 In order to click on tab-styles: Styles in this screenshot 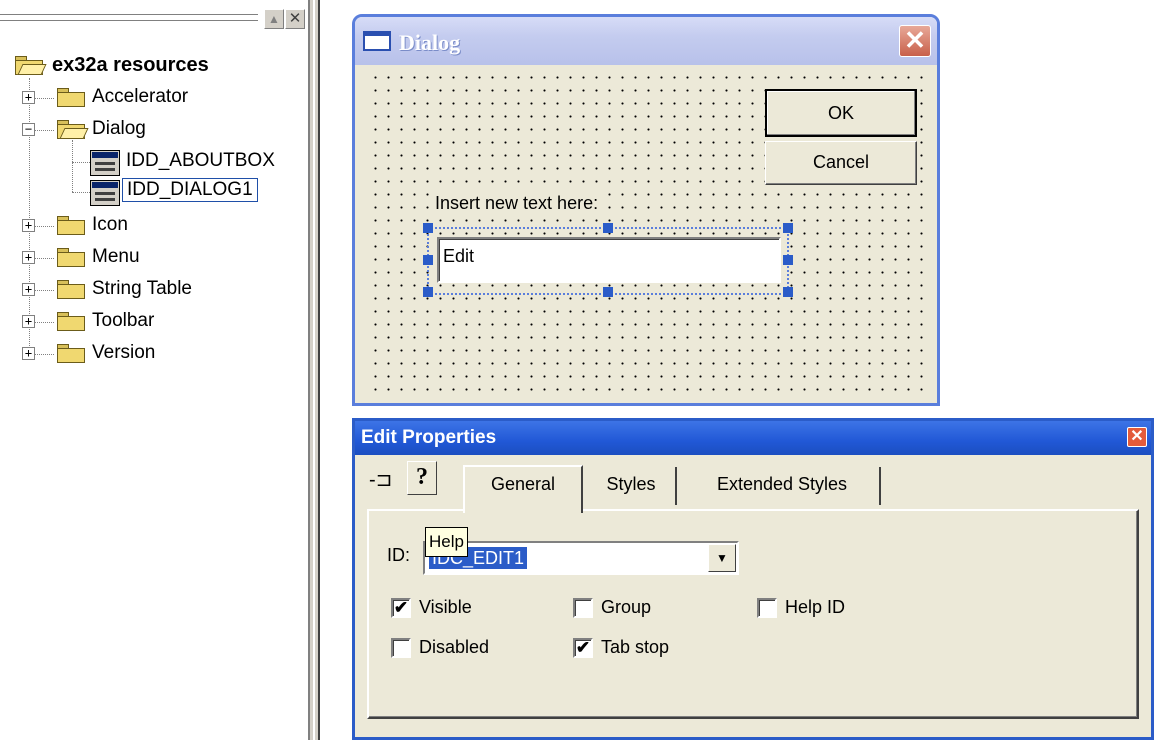, I will do `click(632, 486)`.